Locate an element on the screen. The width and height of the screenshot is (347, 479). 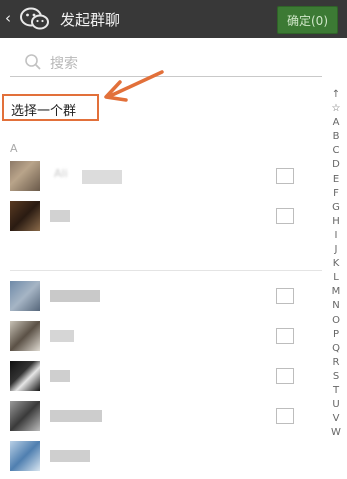
index-letter: B is located at coordinates (336, 137).